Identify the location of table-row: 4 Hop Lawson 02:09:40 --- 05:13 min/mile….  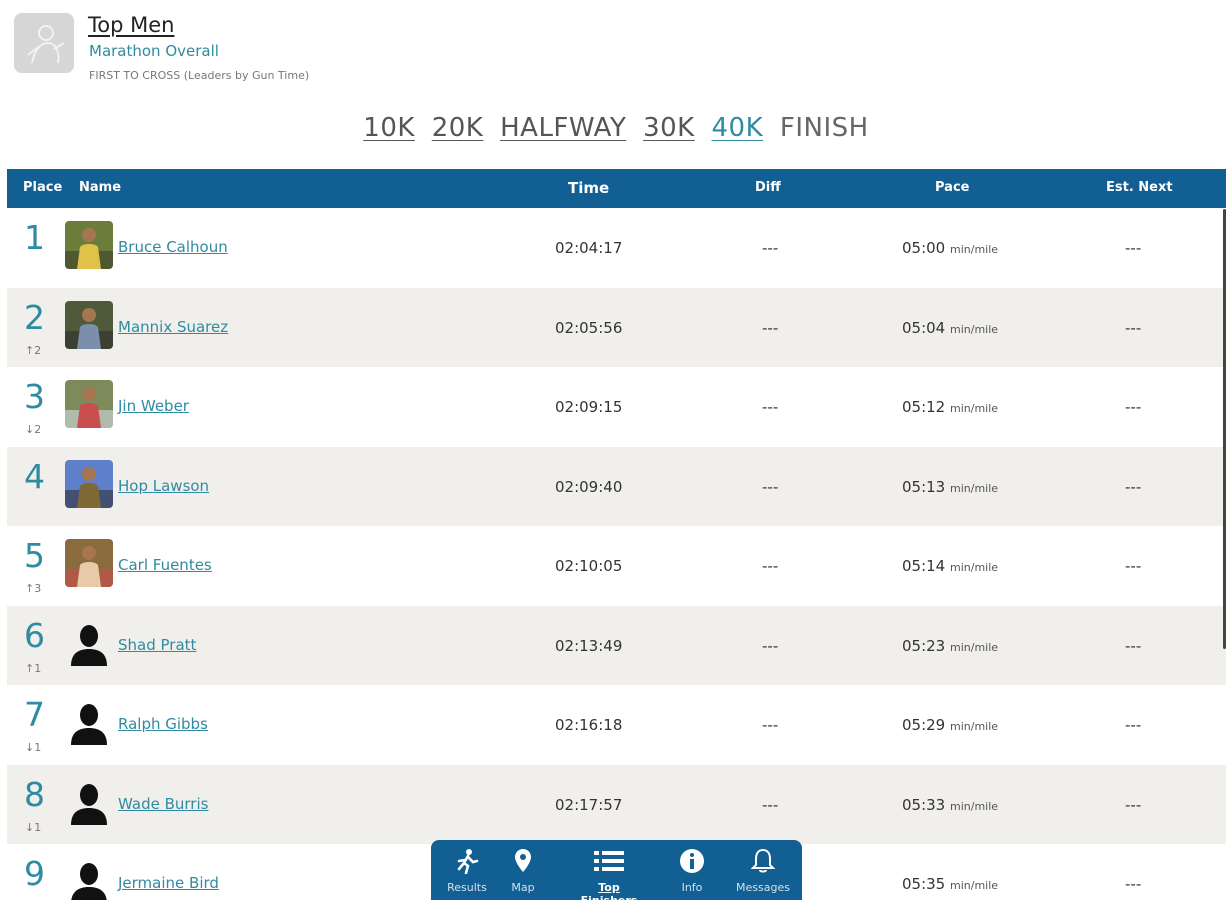
(616, 486).